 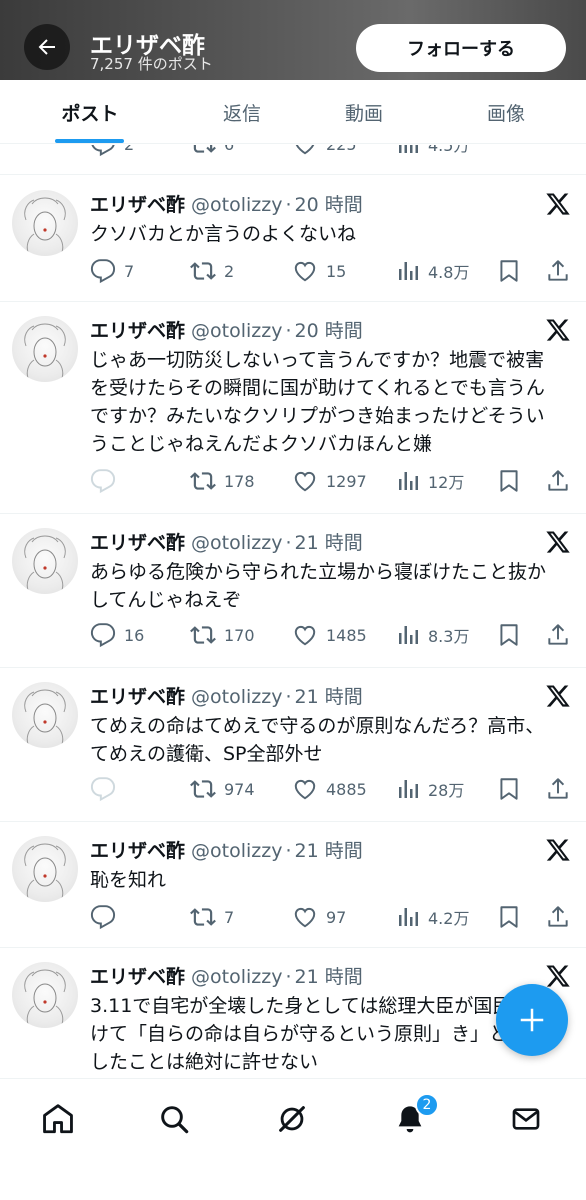 I want to click on tweet-actions: 16 170 1485 8.3万, so click(x=293, y=635).